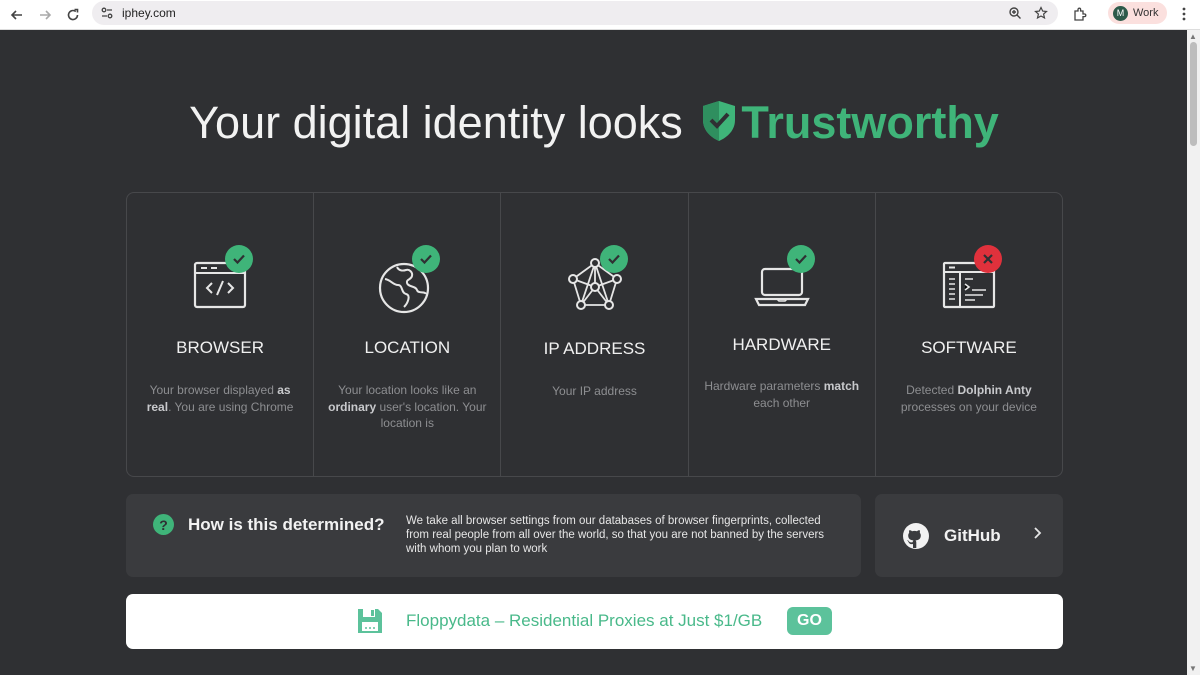 This screenshot has width=1200, height=675. What do you see at coordinates (107, 13) in the screenshot?
I see `site-settings-icon` at bounding box center [107, 13].